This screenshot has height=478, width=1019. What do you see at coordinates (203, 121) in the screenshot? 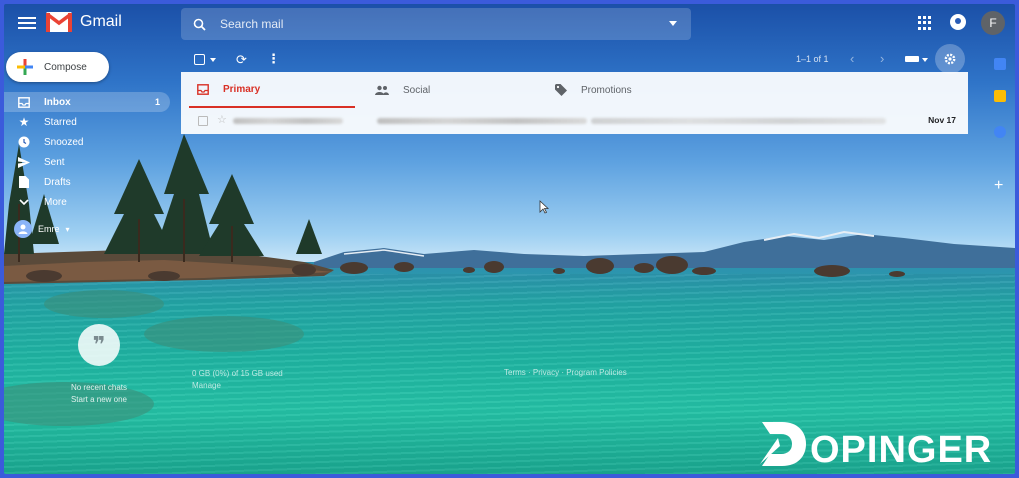
I see `email-select-checkbox` at bounding box center [203, 121].